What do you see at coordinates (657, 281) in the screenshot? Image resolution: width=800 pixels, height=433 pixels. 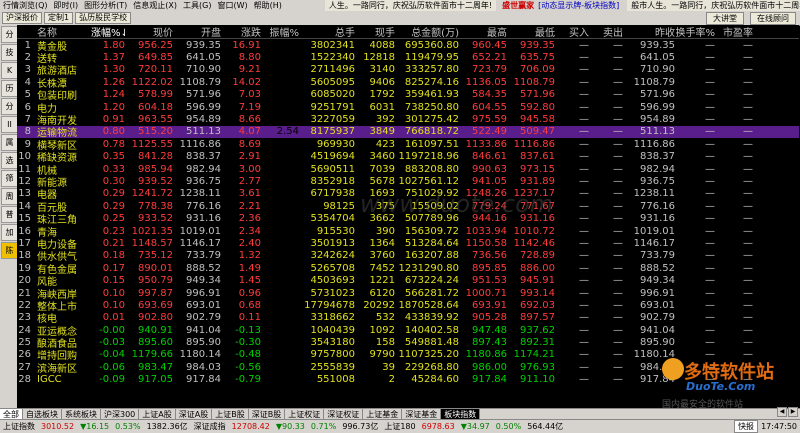 I see `cell-prev: 949.34` at bounding box center [657, 281].